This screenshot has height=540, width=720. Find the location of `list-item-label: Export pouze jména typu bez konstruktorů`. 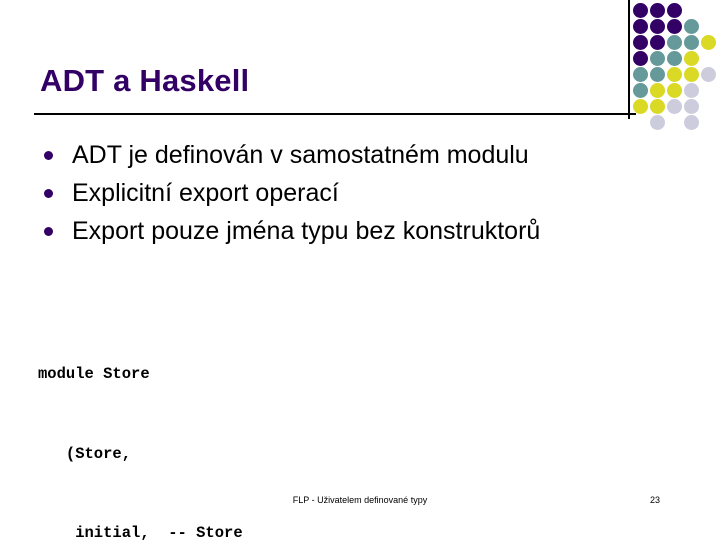

list-item-label: Export pouze jména typu bez konstruktorů is located at coordinates (306, 231).